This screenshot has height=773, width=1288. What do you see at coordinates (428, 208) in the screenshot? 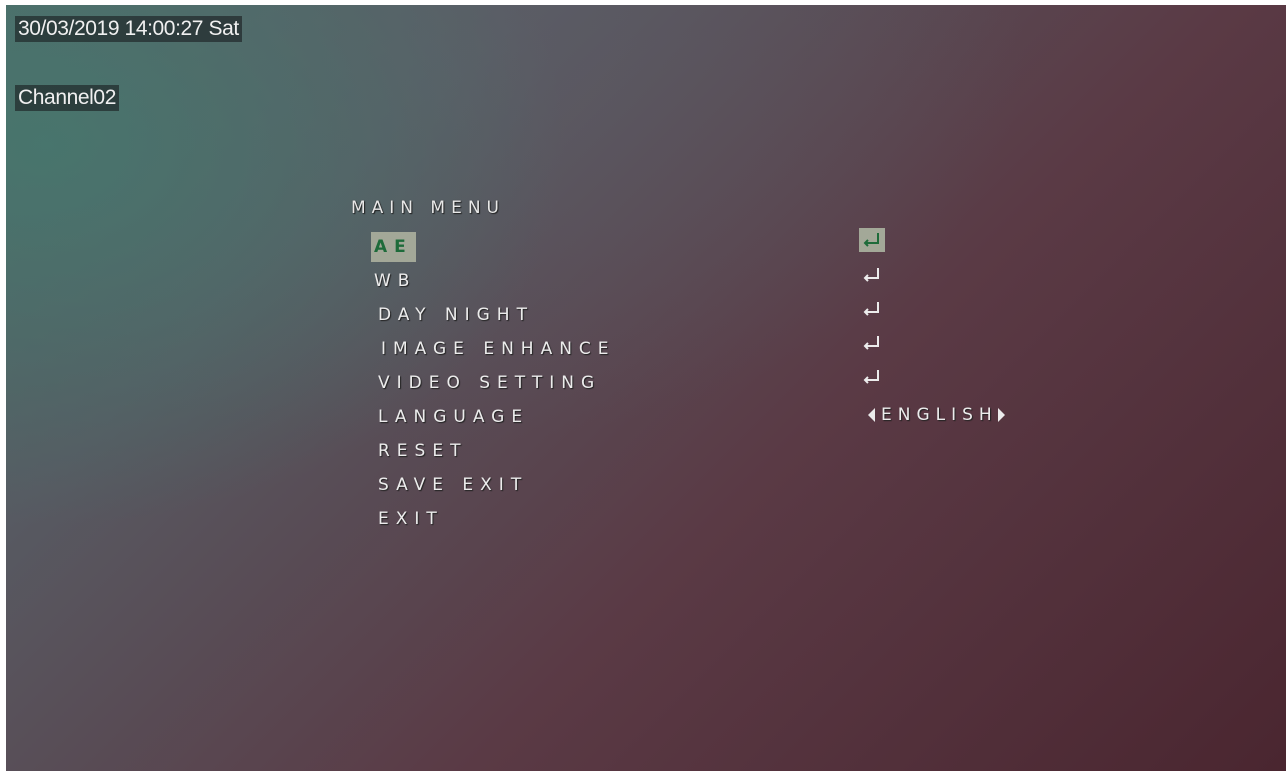
I see `menu-title: MAIN MENU` at bounding box center [428, 208].